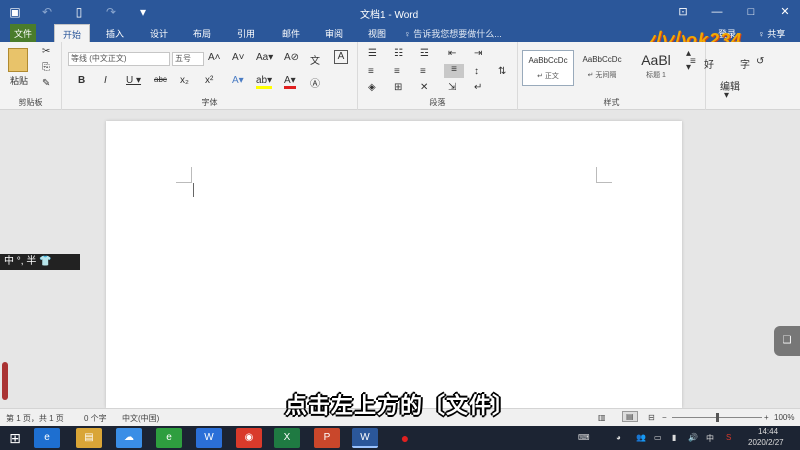  What do you see at coordinates (785, 12) in the screenshot?
I see `close-button: ✕` at bounding box center [785, 12].